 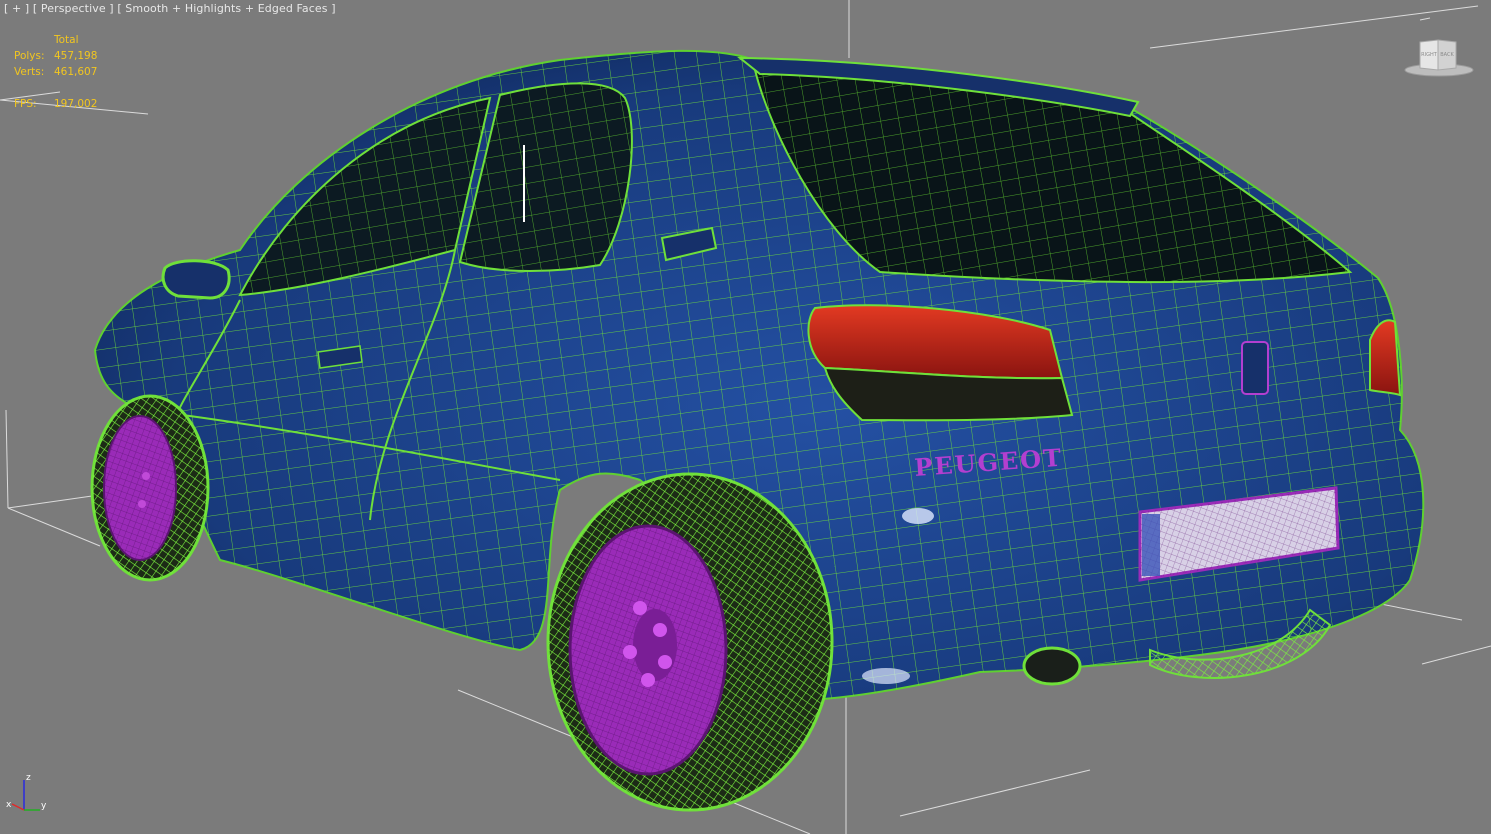 What do you see at coordinates (28, 778) in the screenshot?
I see `axis-z-label: z` at bounding box center [28, 778].